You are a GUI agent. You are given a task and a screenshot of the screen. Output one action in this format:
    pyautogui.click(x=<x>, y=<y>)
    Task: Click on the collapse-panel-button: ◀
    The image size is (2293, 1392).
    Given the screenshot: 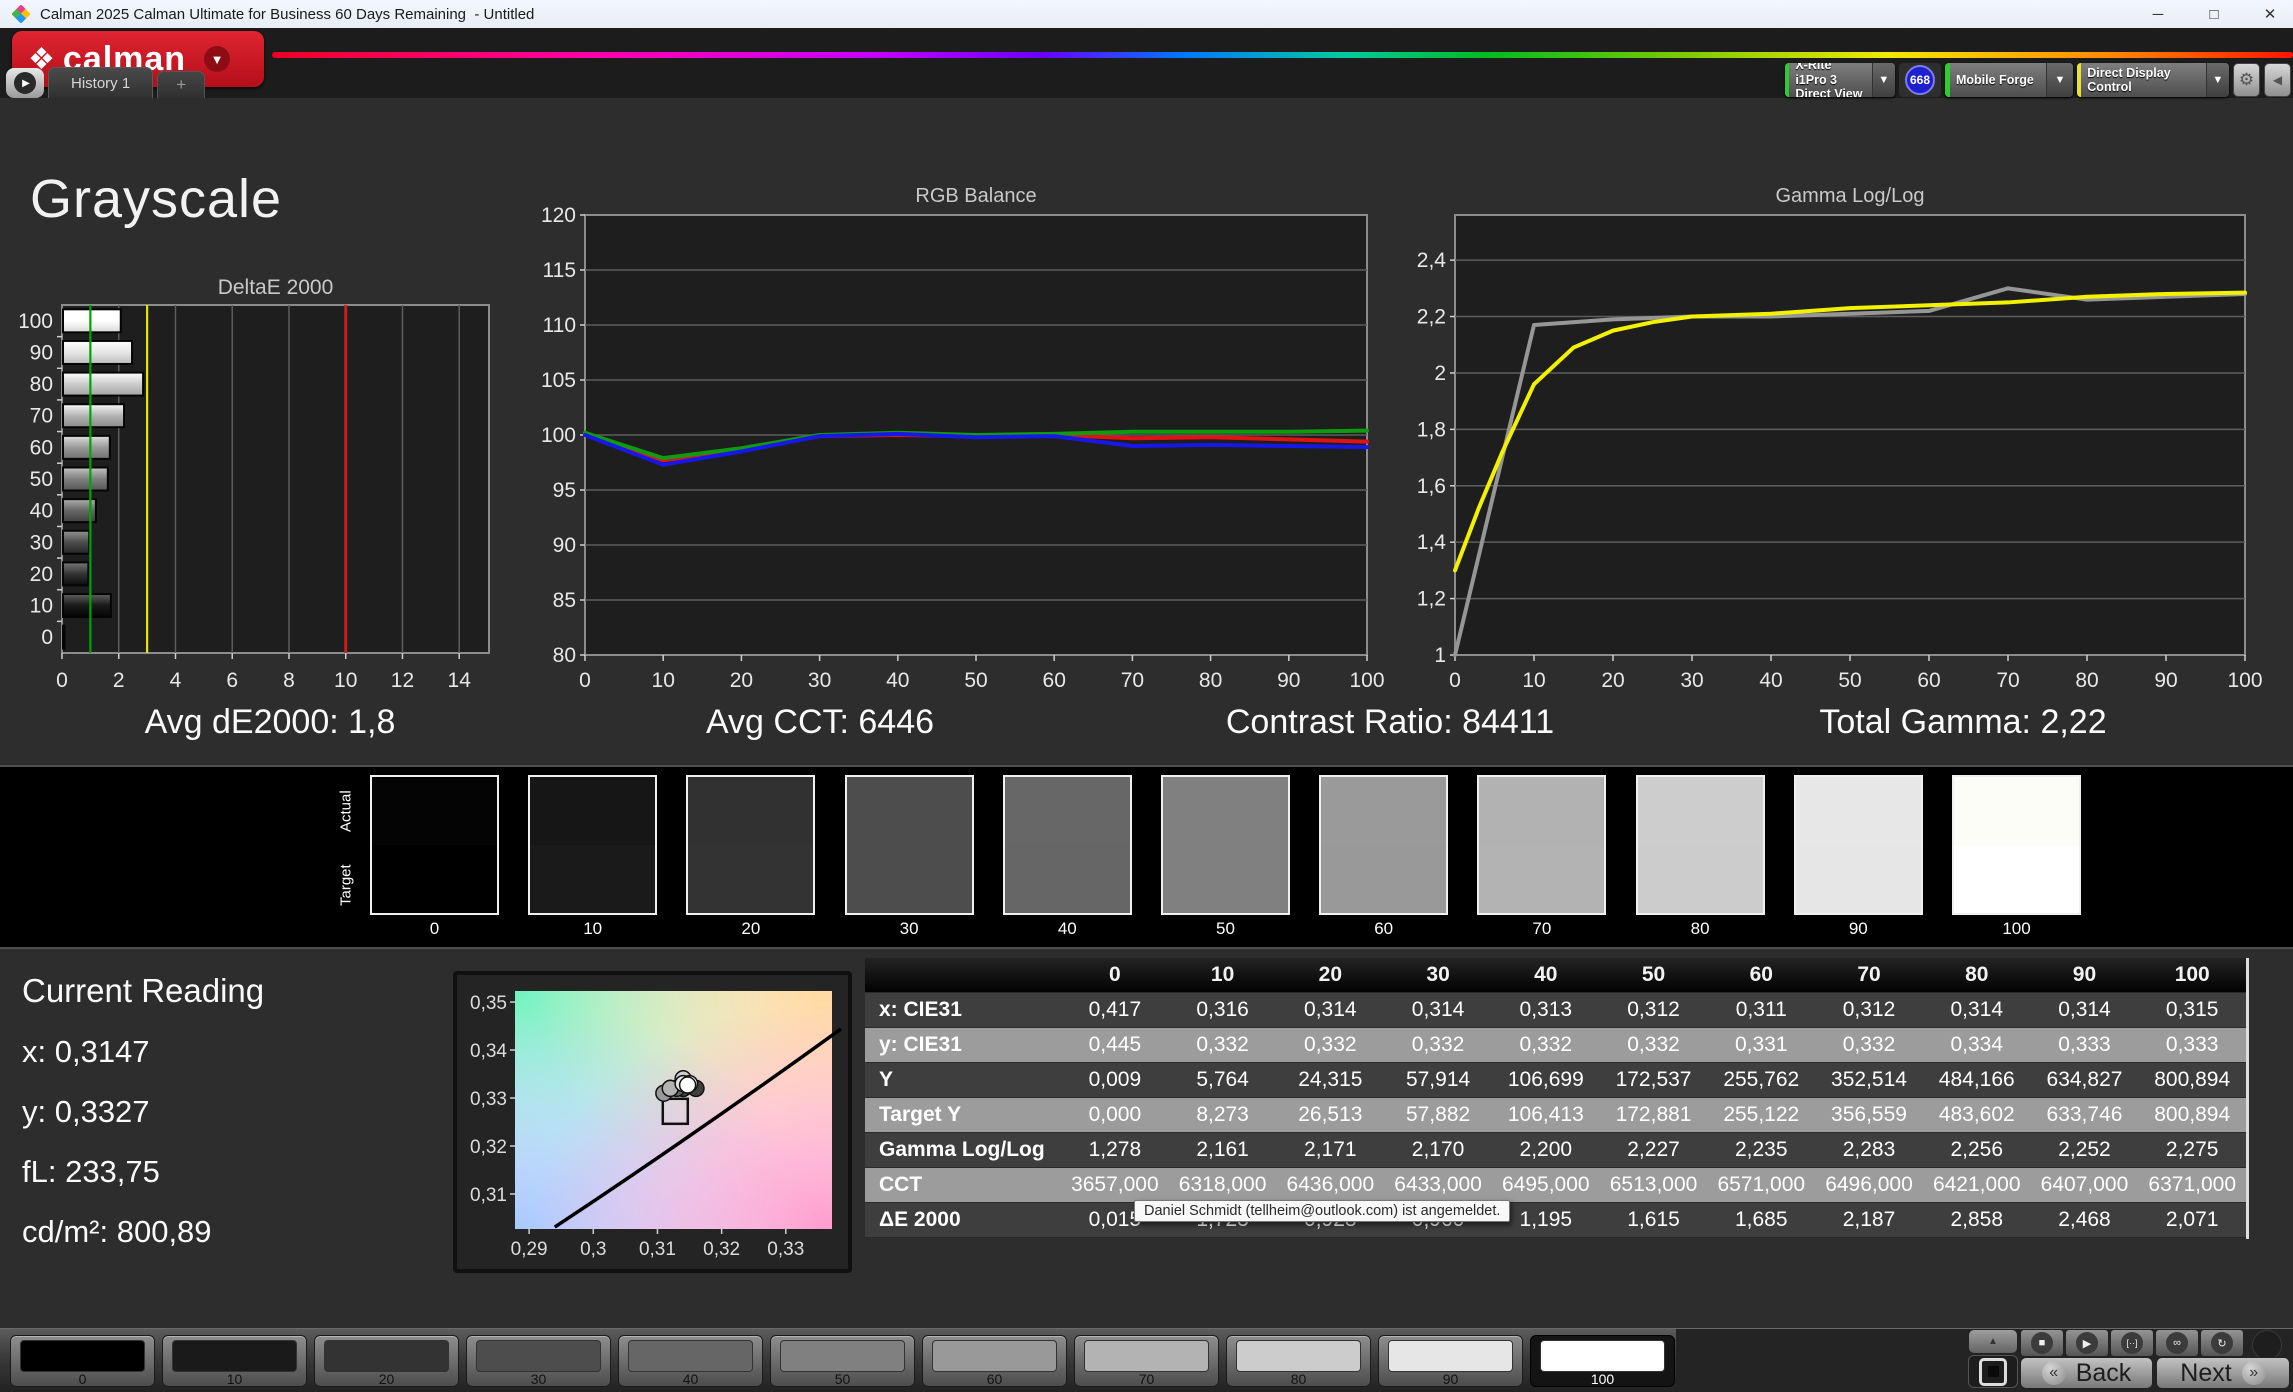 What is the action you would take?
    pyautogui.click(x=2277, y=80)
    